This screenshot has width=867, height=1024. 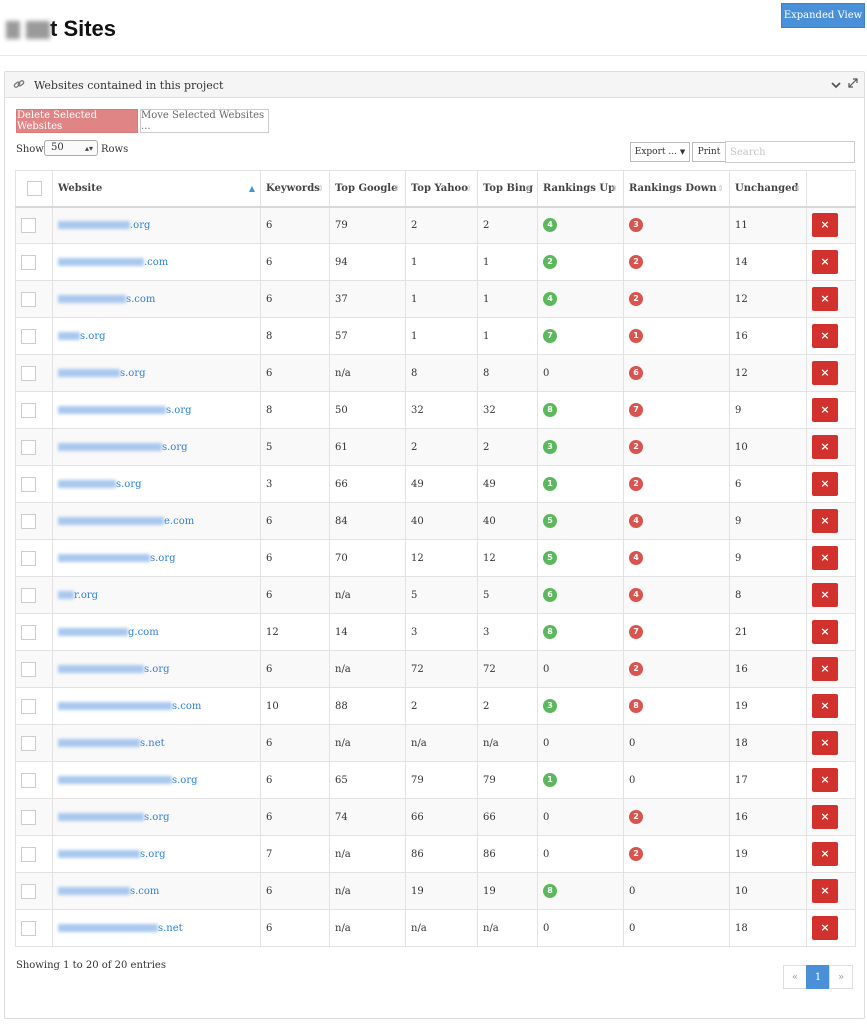 What do you see at coordinates (77, 121) in the screenshot?
I see `delete-selected-button: Delete Selected Websites` at bounding box center [77, 121].